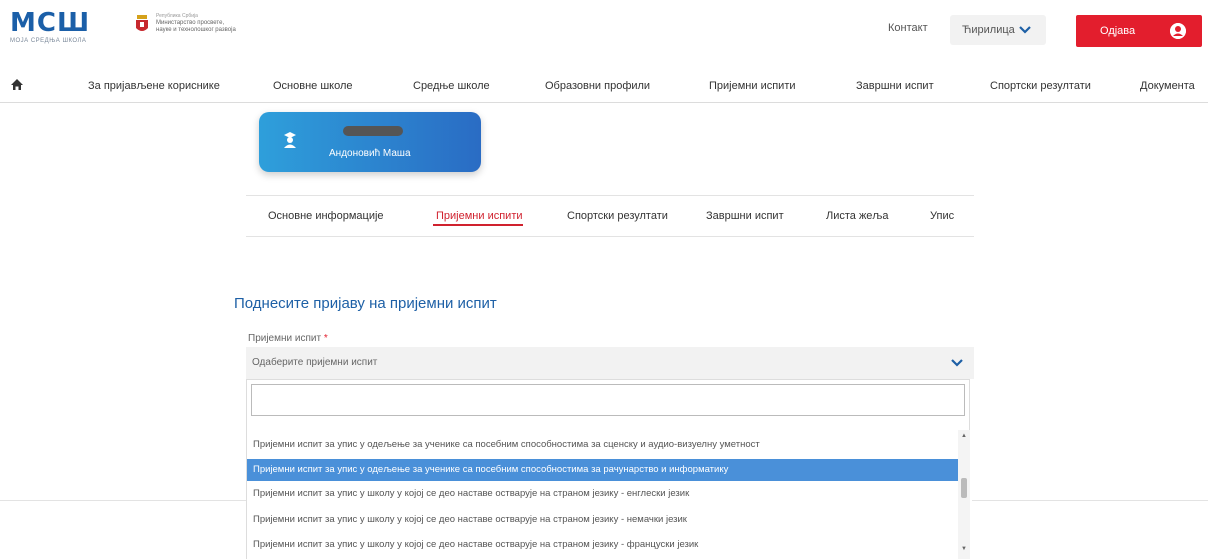 The image size is (1208, 559). I want to click on scroll-down-icon: ▼, so click(964, 549).